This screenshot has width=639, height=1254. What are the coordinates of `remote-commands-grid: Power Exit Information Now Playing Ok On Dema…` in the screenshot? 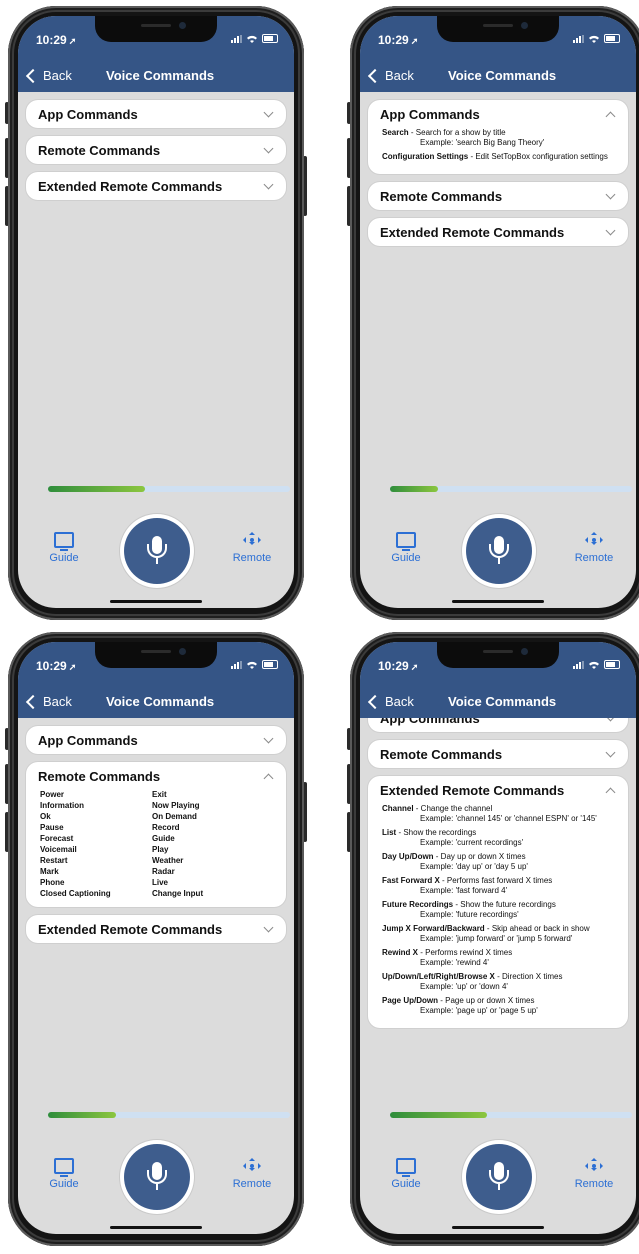 It's located at (157, 844).